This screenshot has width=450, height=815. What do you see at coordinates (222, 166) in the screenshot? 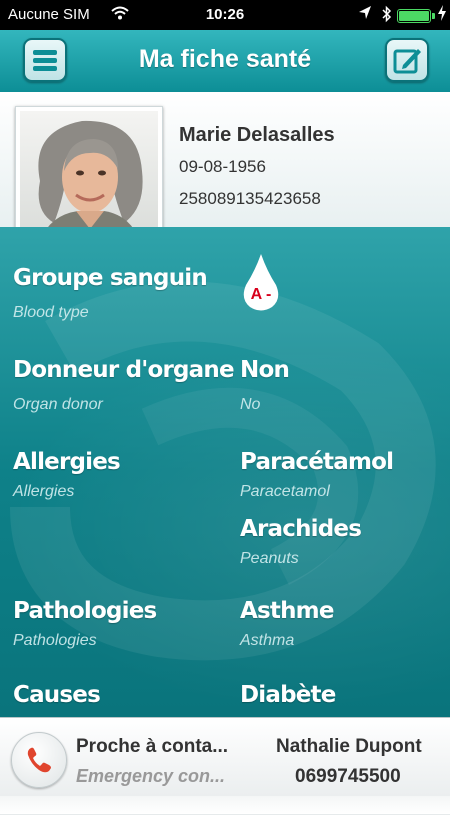
I see `patient-birth-date: 09-08-1956` at bounding box center [222, 166].